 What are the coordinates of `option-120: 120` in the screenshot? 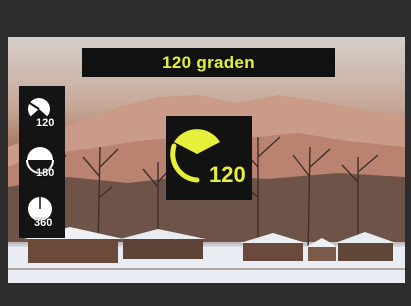 It's located at (42, 113).